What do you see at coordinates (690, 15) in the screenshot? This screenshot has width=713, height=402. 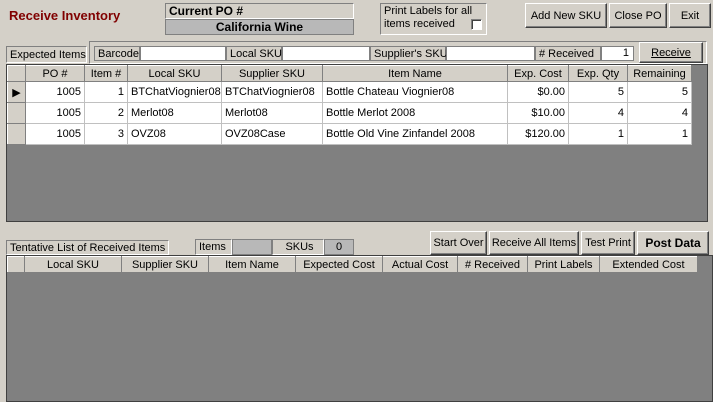 I see `exit-button: Exit` at bounding box center [690, 15].